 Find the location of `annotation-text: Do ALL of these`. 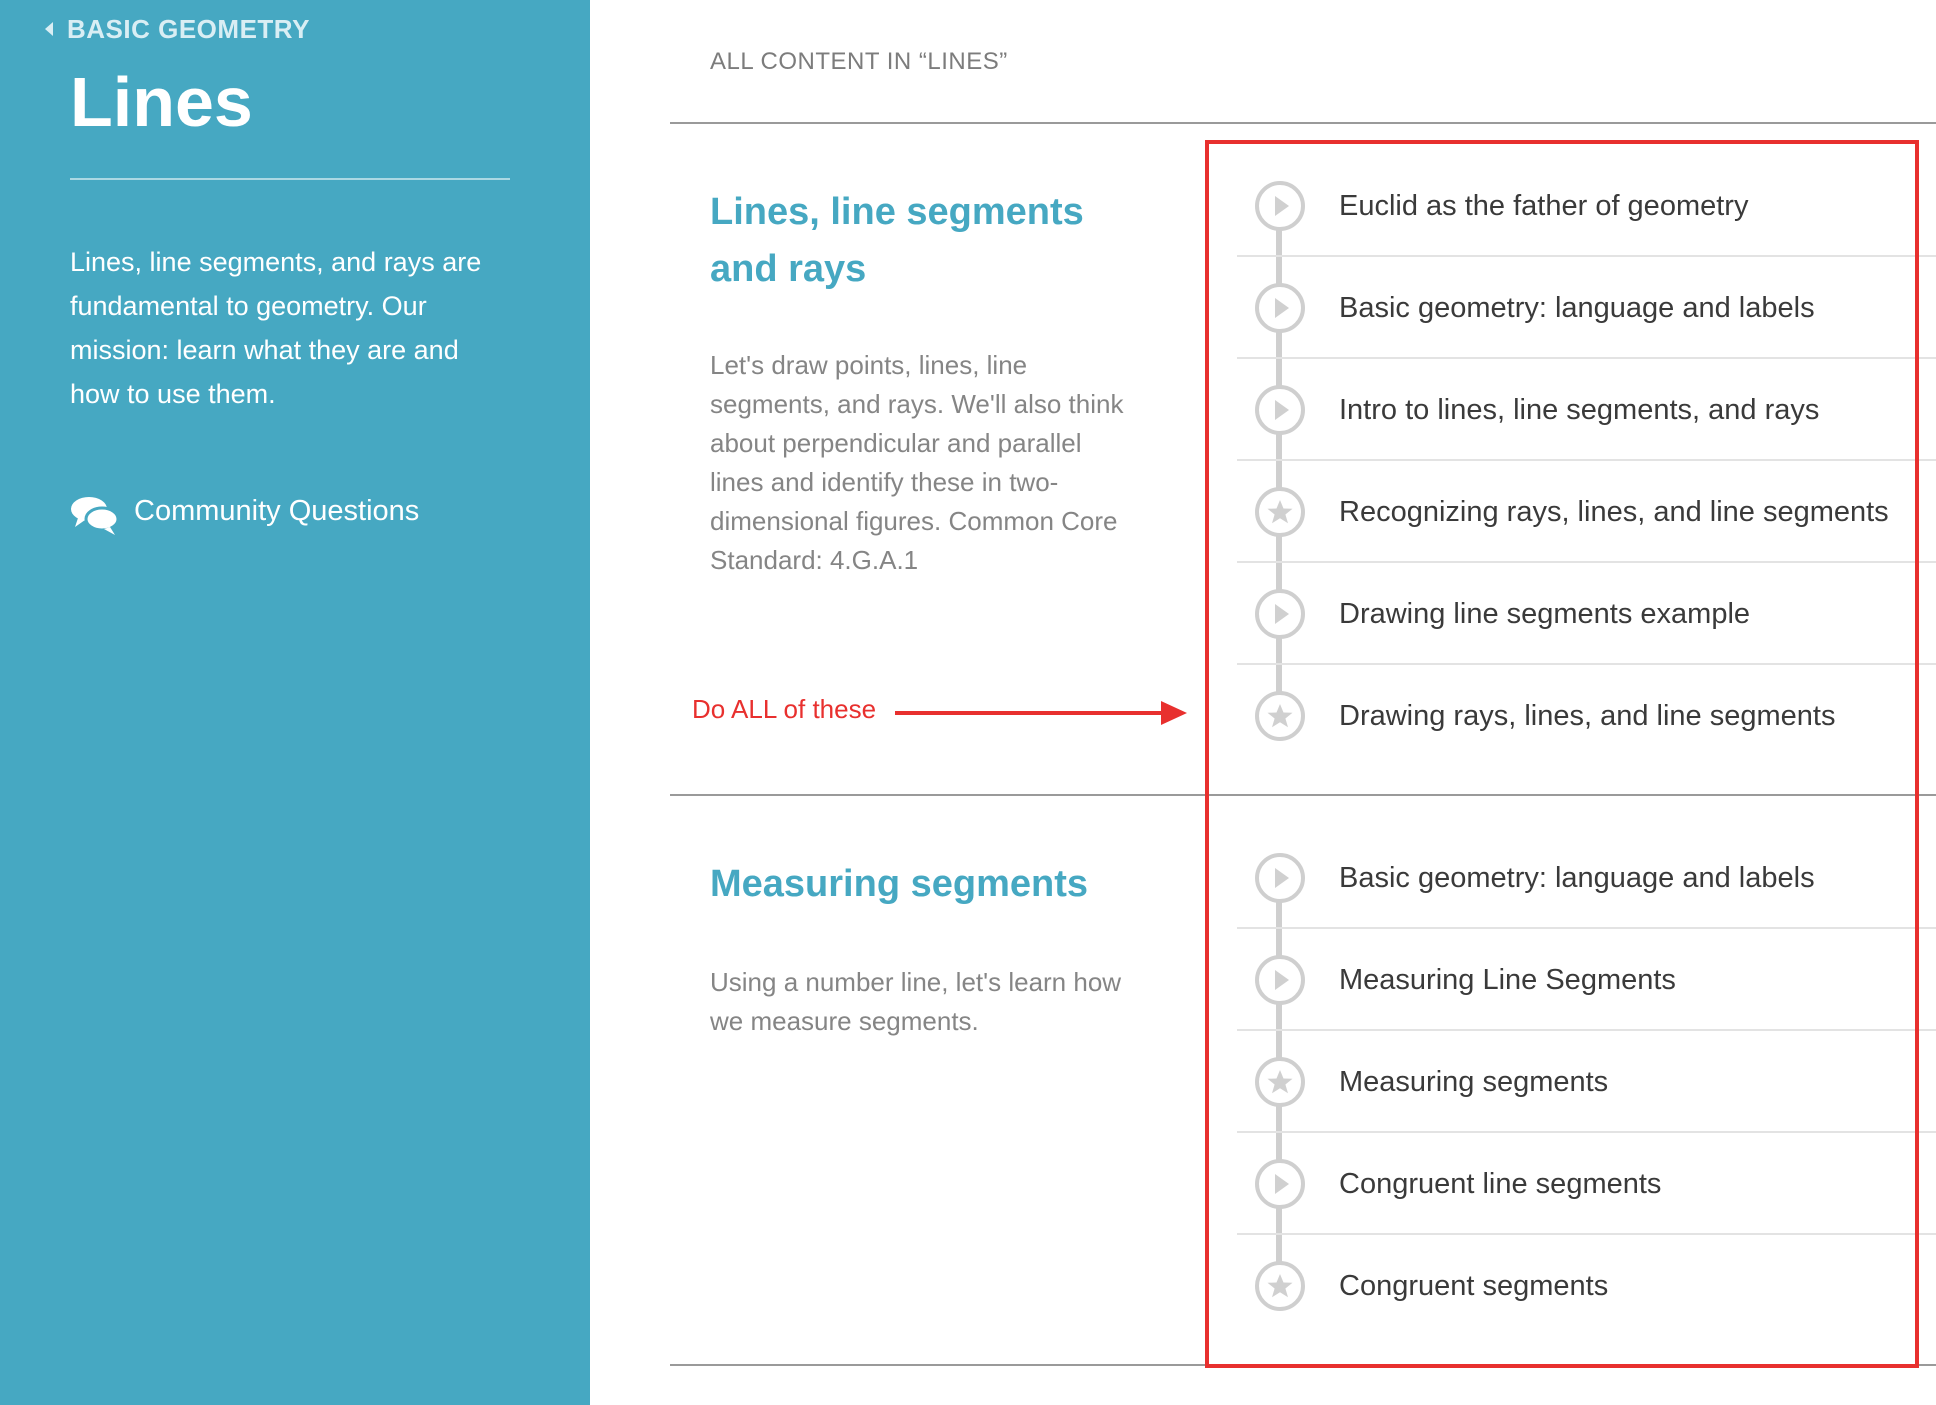

annotation-text: Do ALL of these is located at coordinates (784, 709).